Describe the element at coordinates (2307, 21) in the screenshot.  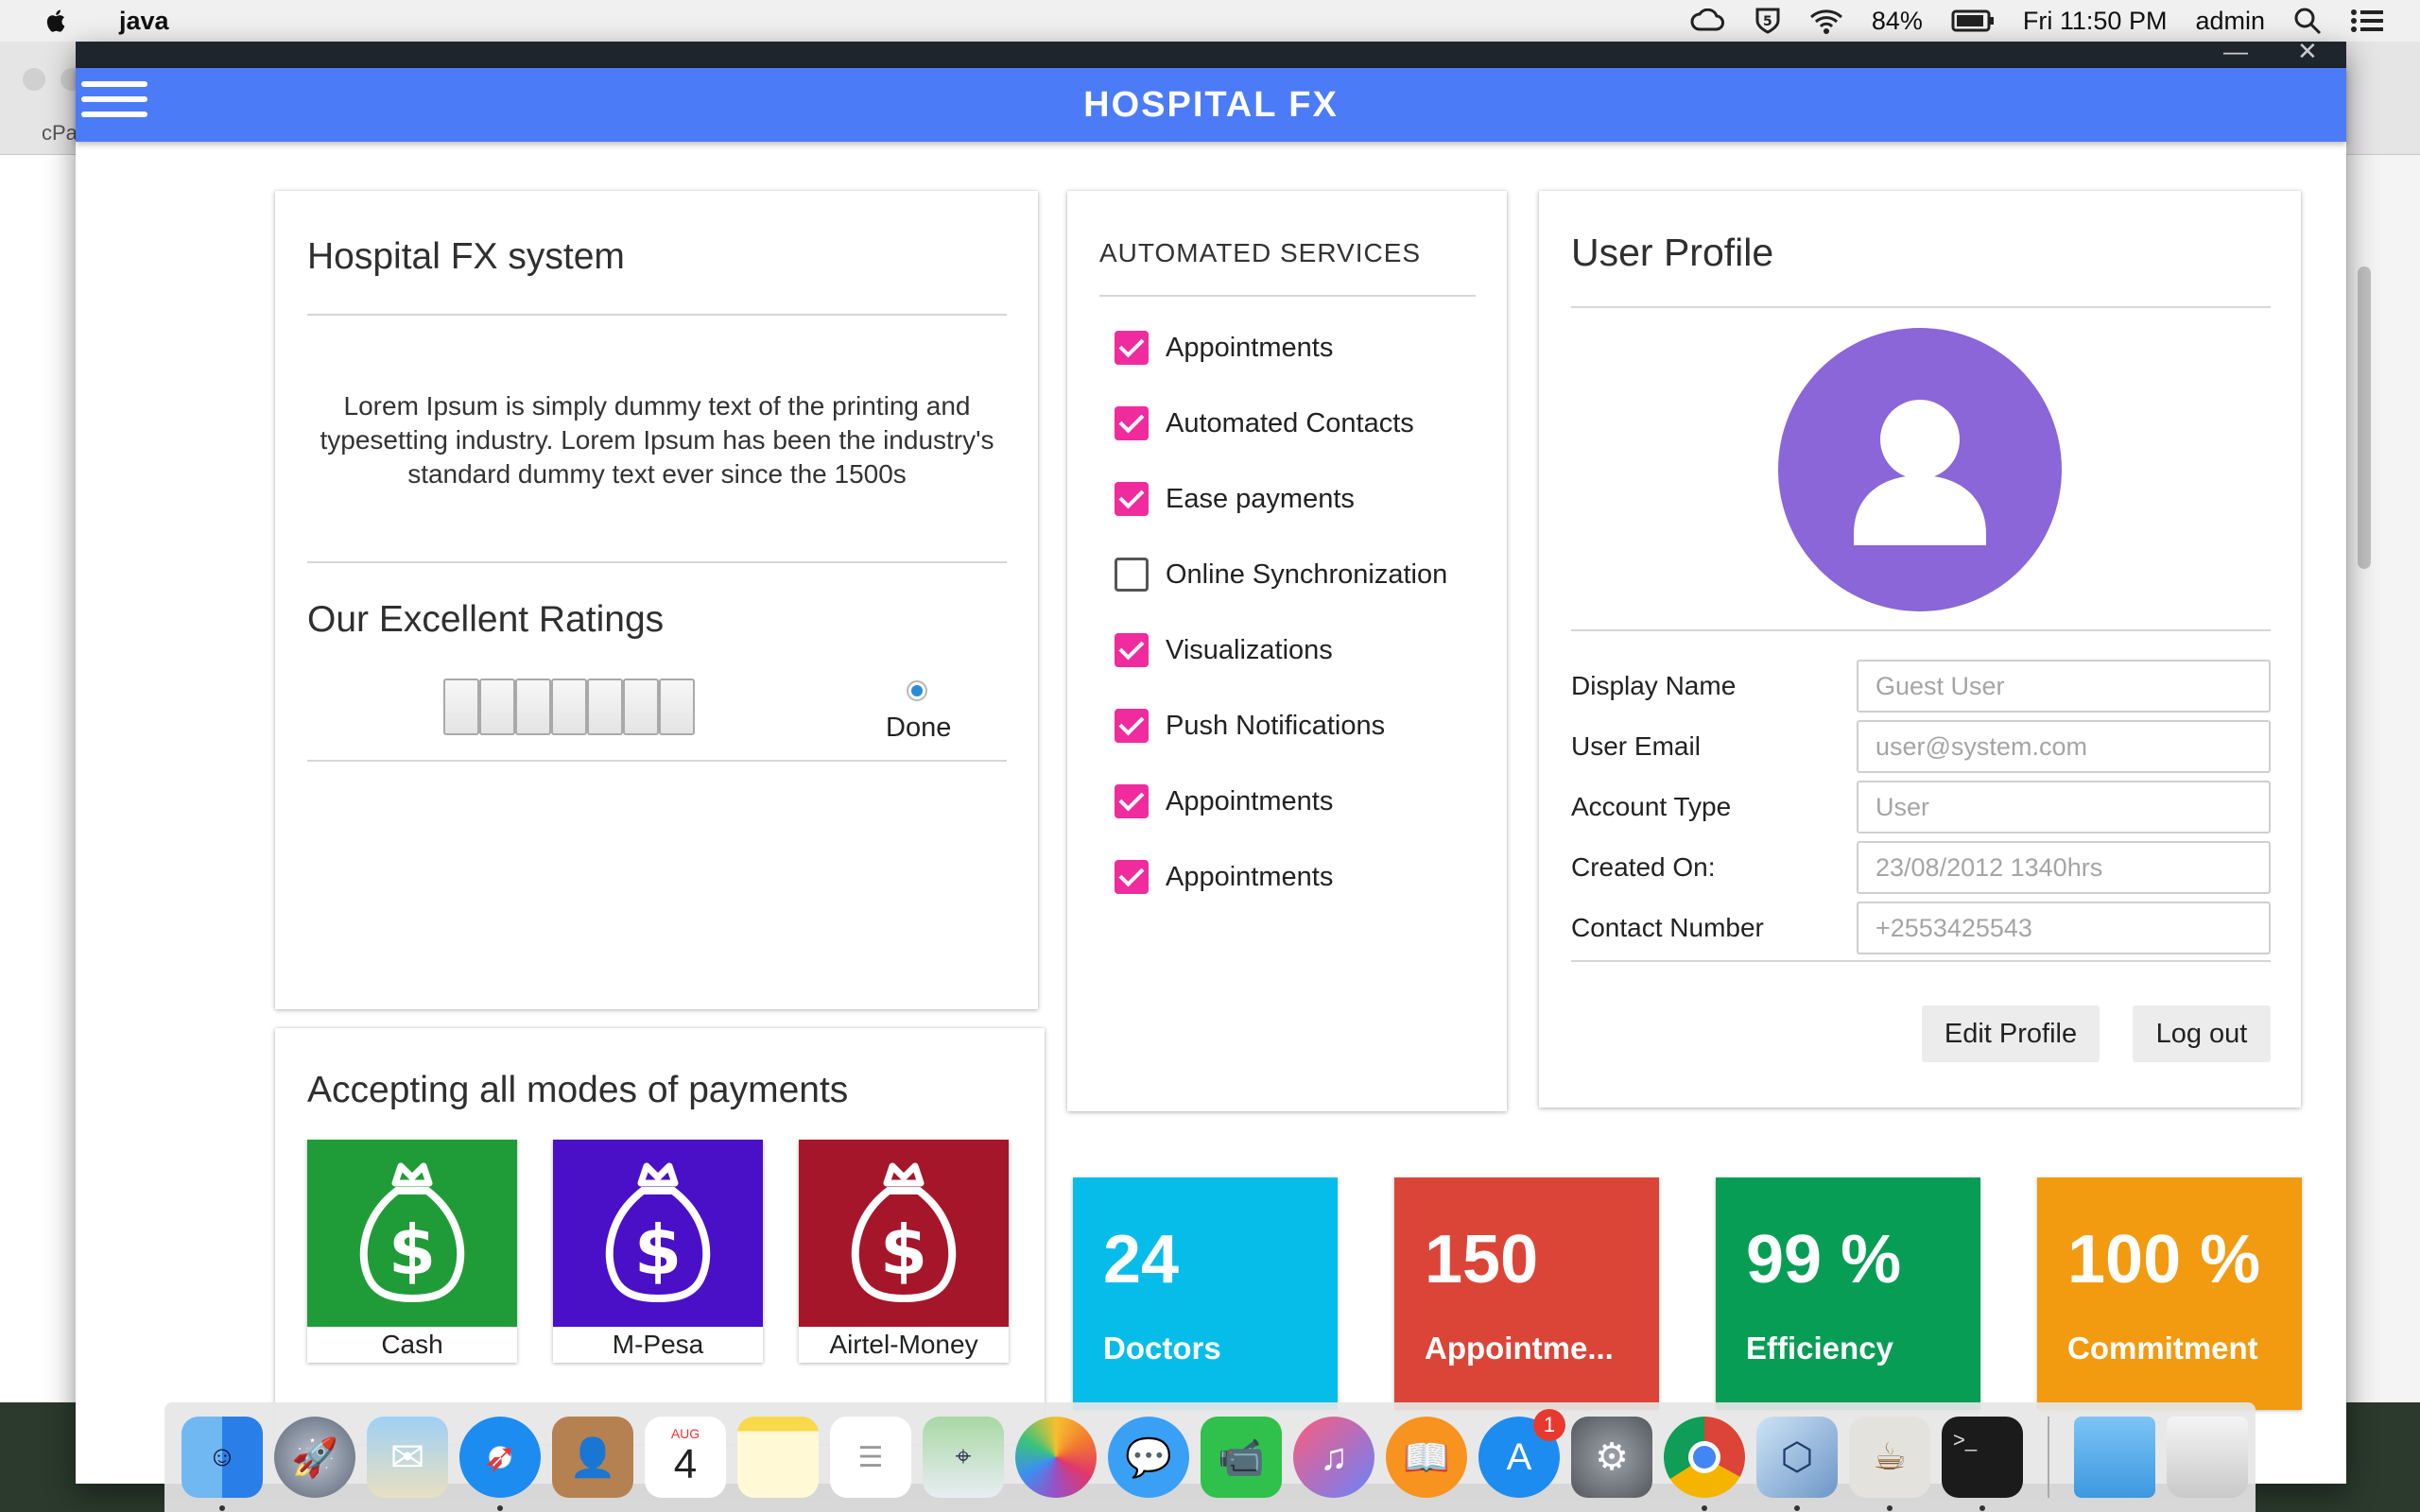
I see `spotlight-search-icon` at that location.